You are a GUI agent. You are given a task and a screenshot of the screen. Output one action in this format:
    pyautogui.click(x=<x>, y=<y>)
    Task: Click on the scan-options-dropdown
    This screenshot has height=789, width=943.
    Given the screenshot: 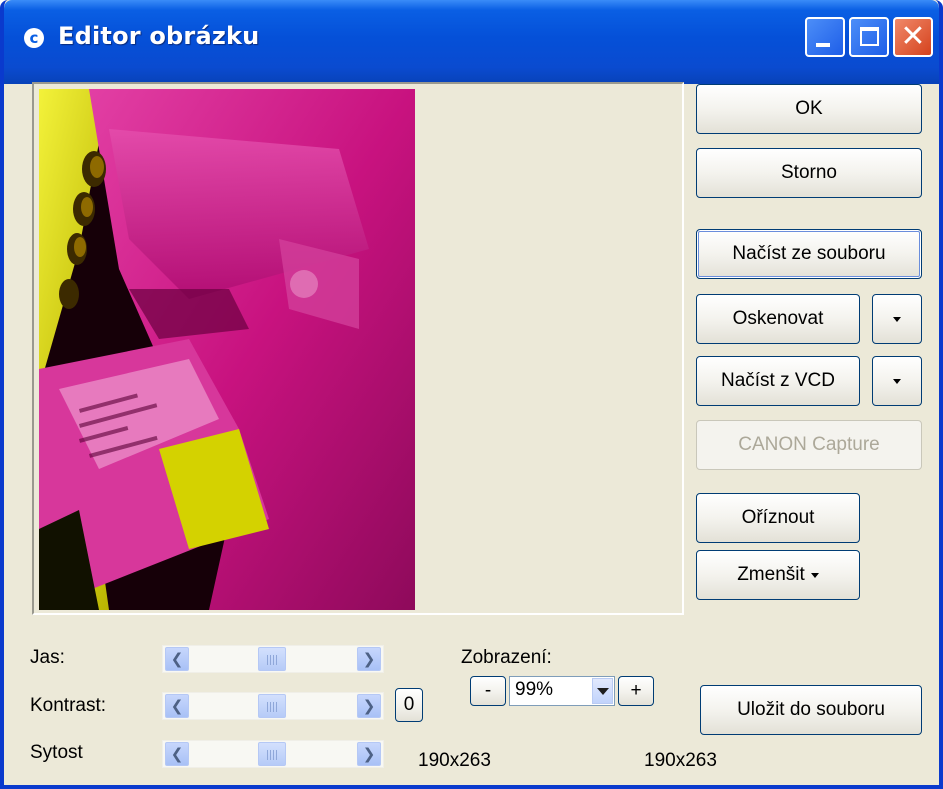 What is the action you would take?
    pyautogui.click(x=897, y=319)
    